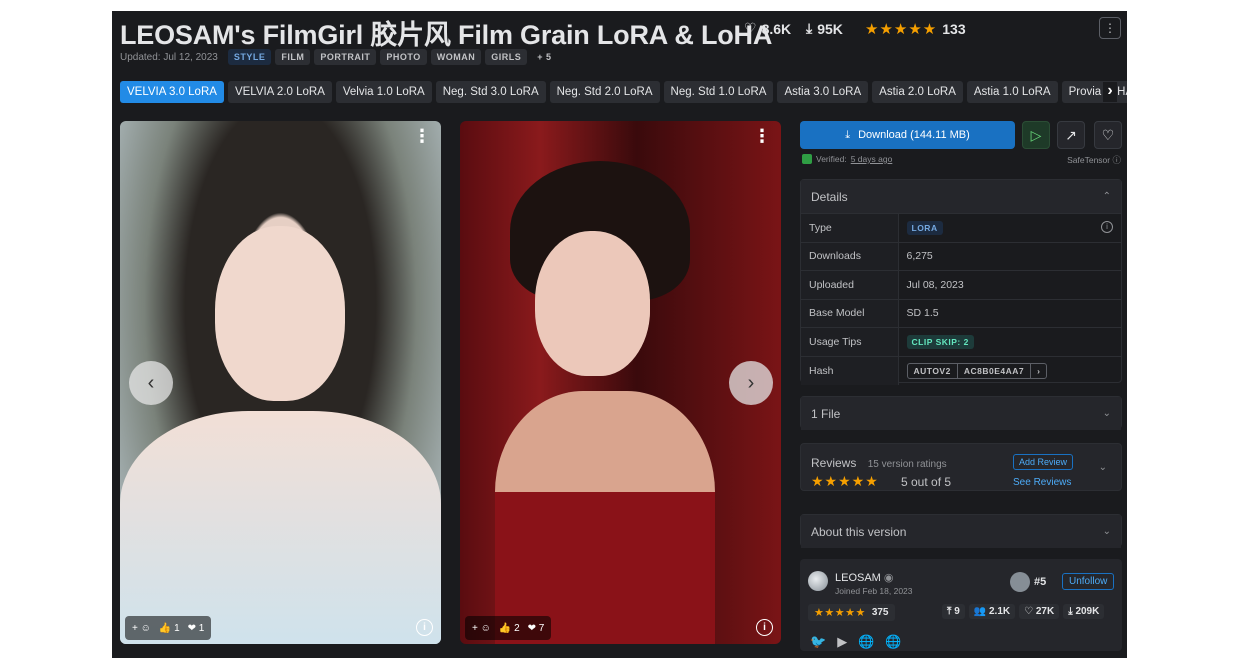  I want to click on heart-reaction: ❤ 7, so click(536, 628).